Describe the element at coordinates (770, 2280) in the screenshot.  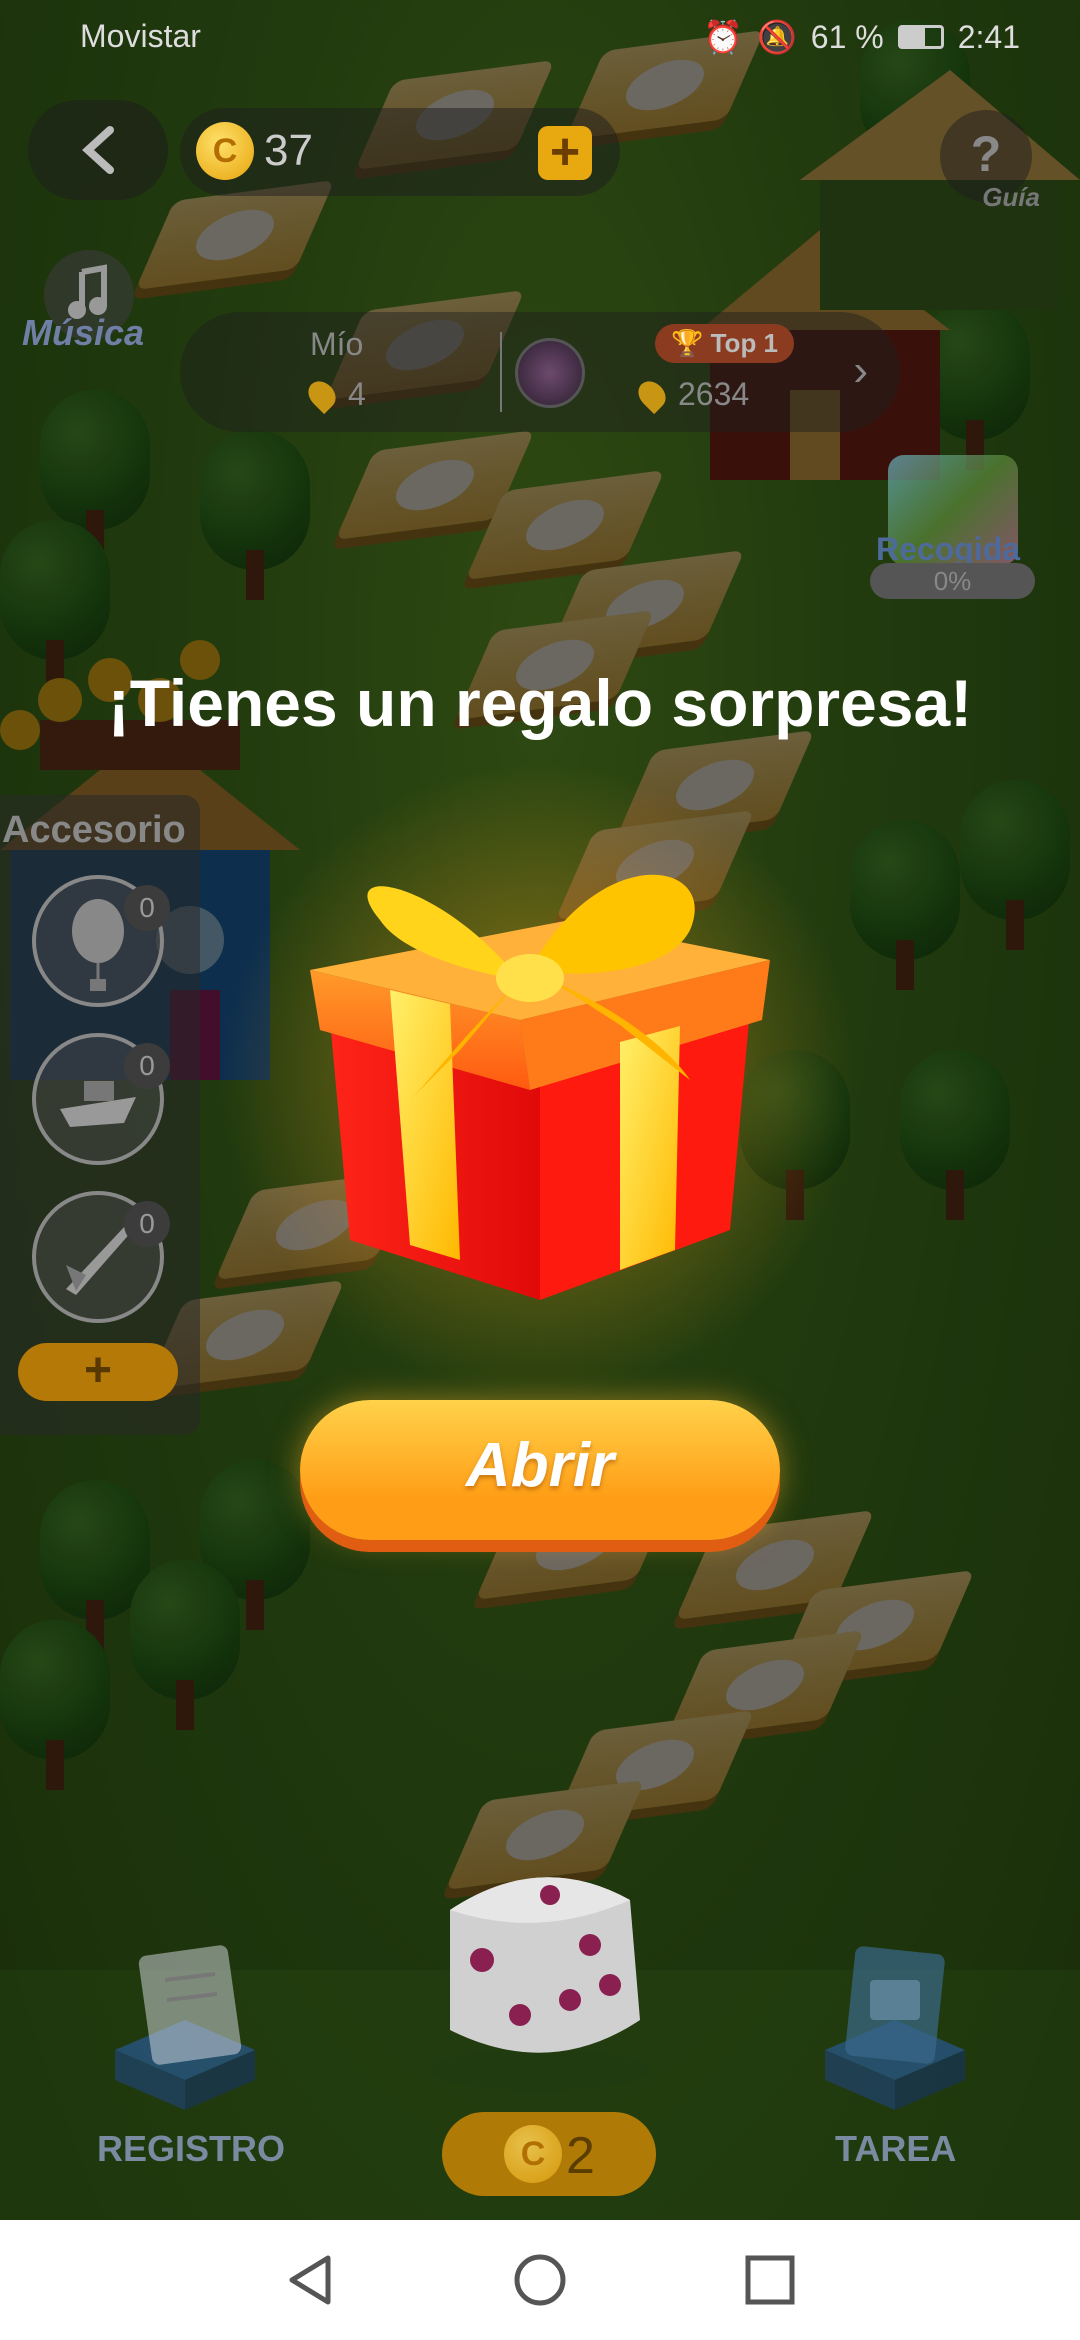
I see `nav-recents-icon` at that location.